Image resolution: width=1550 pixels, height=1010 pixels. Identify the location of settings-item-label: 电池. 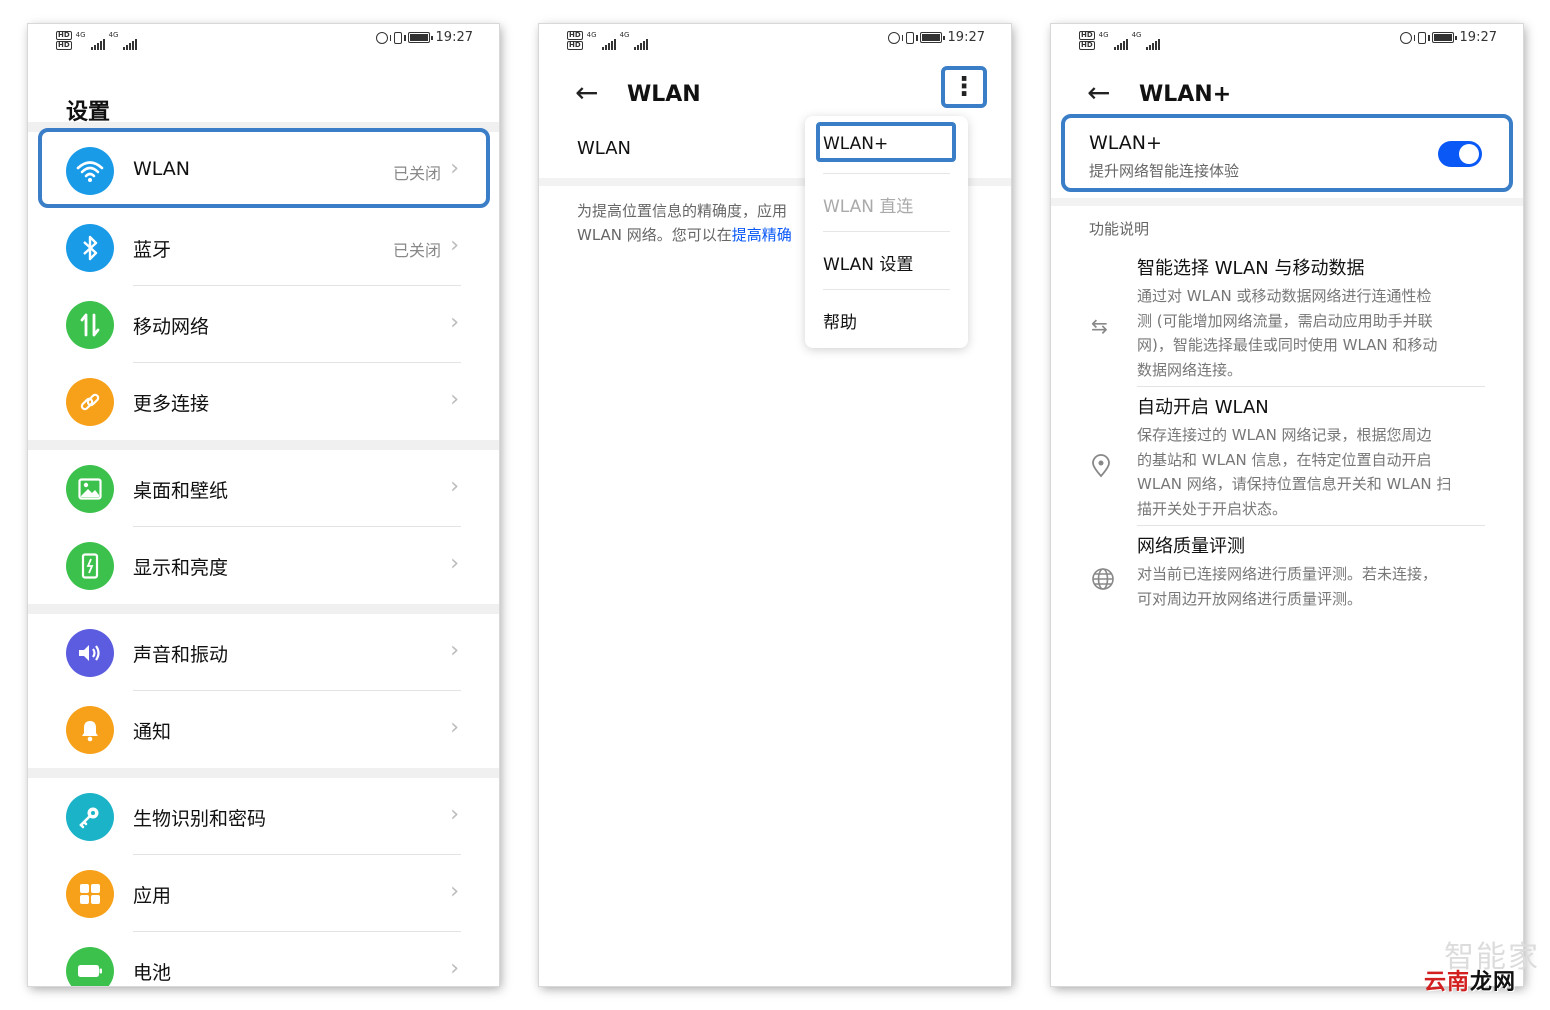
(152, 973).